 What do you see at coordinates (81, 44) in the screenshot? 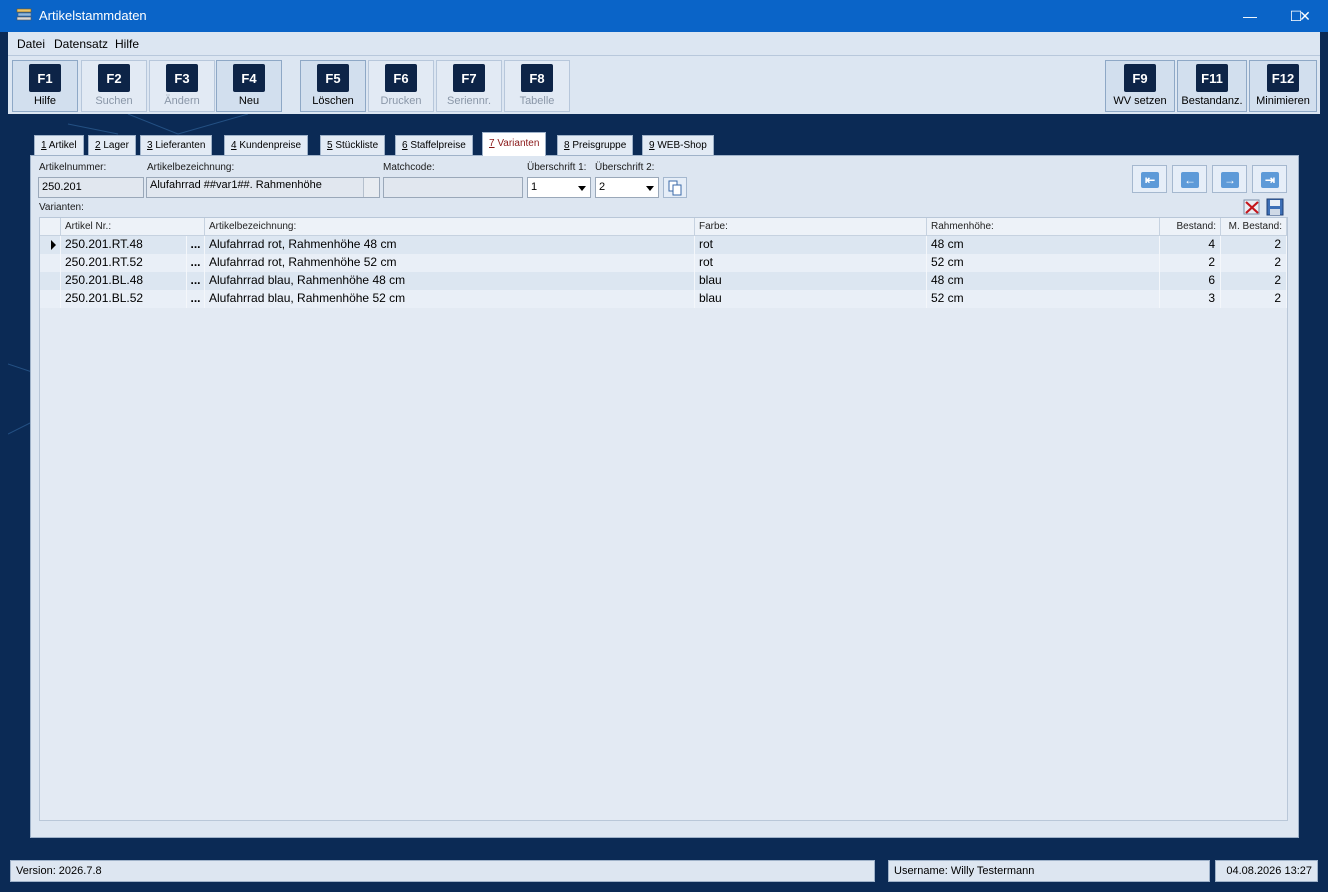
I see `menu-datensatz: Datensatz` at bounding box center [81, 44].